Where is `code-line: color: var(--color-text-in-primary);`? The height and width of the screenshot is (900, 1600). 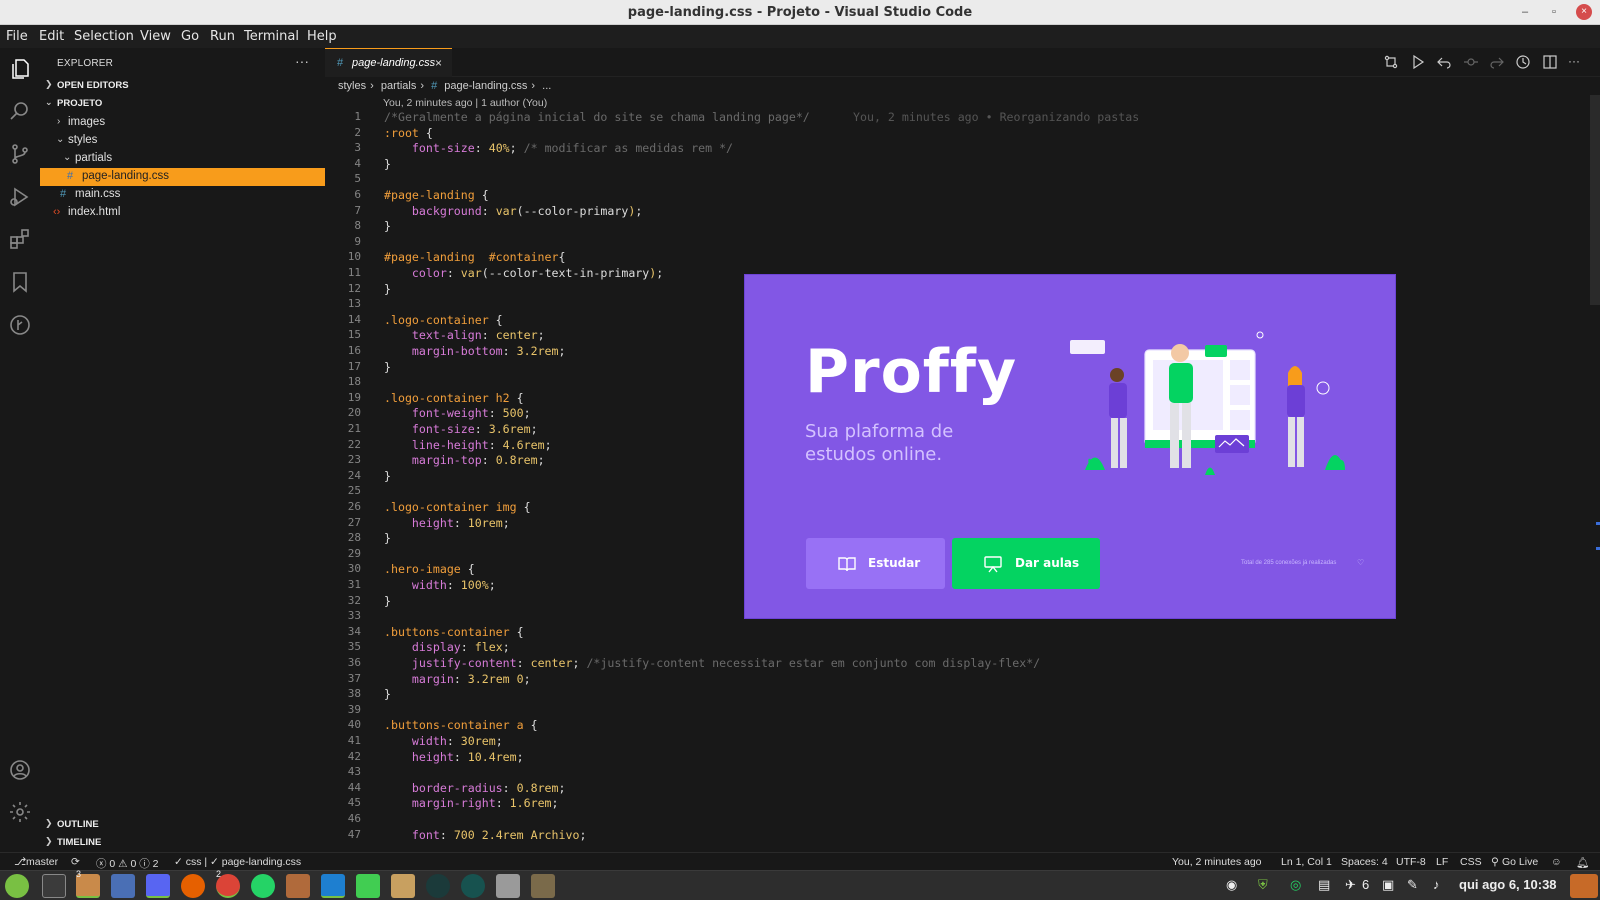 code-line: color: var(--color-text-in-primary); is located at coordinates (523, 273).